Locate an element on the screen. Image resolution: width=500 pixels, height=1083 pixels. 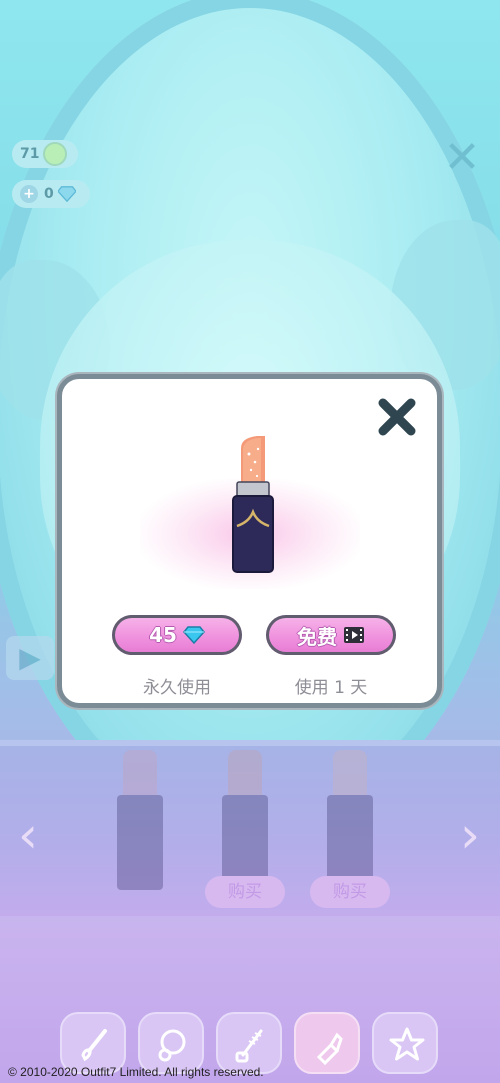
buy-with-gems-button: 45 is located at coordinates (177, 635).